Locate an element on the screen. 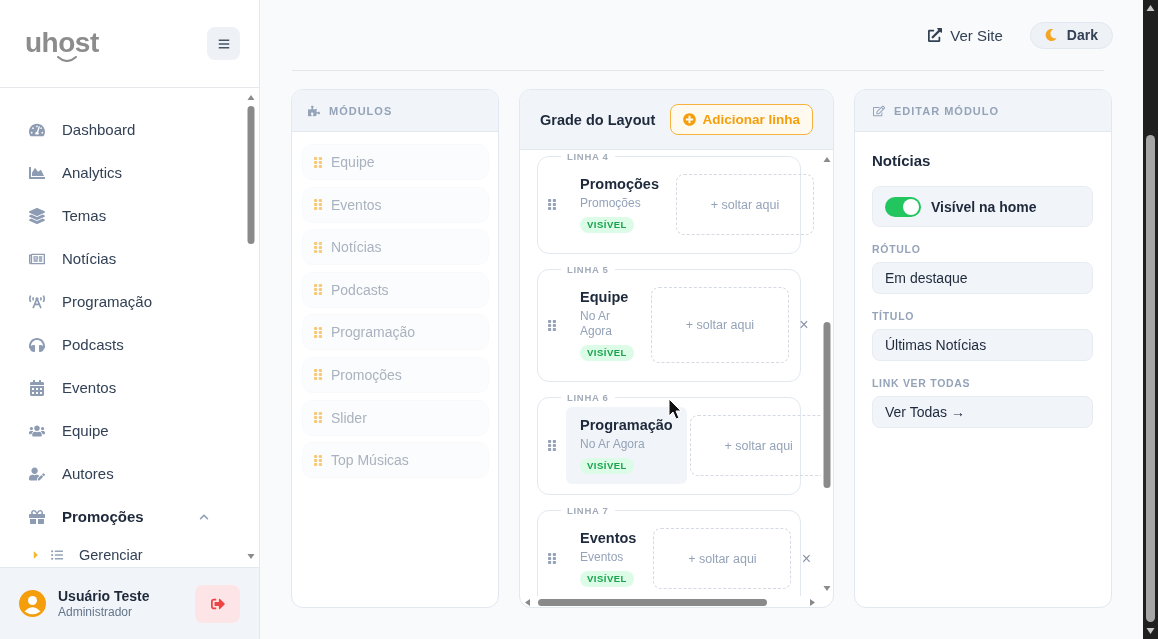  panel-title: EDITAR MÓDULO is located at coordinates (947, 110).